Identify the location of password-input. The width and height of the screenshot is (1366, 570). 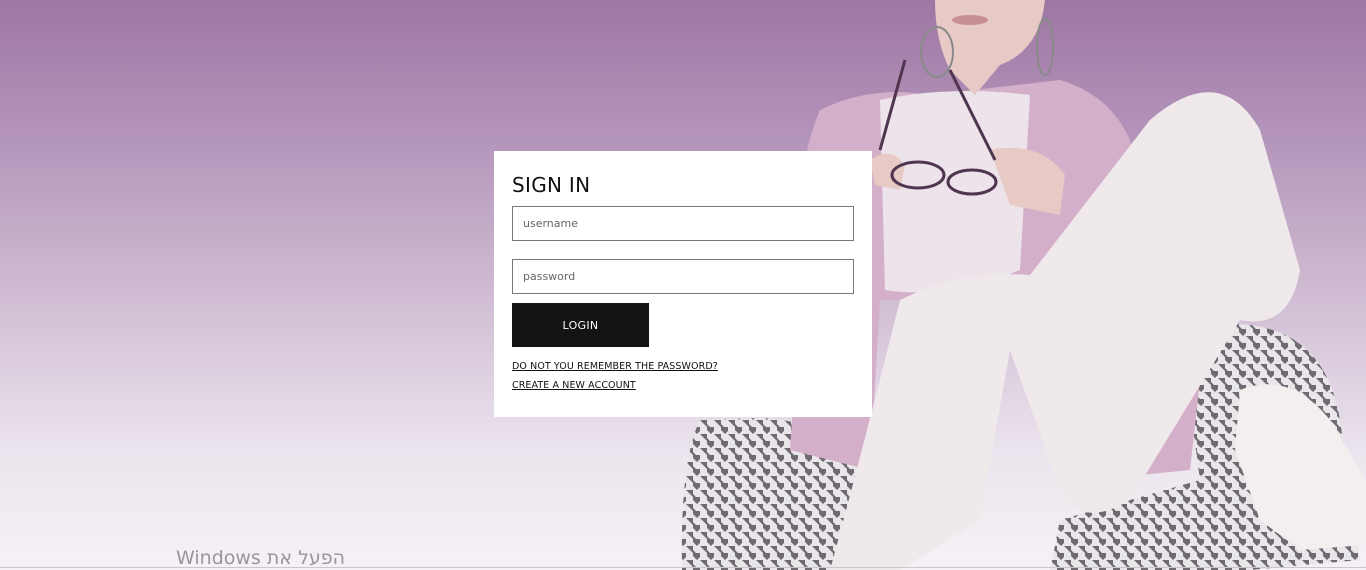
(683, 276).